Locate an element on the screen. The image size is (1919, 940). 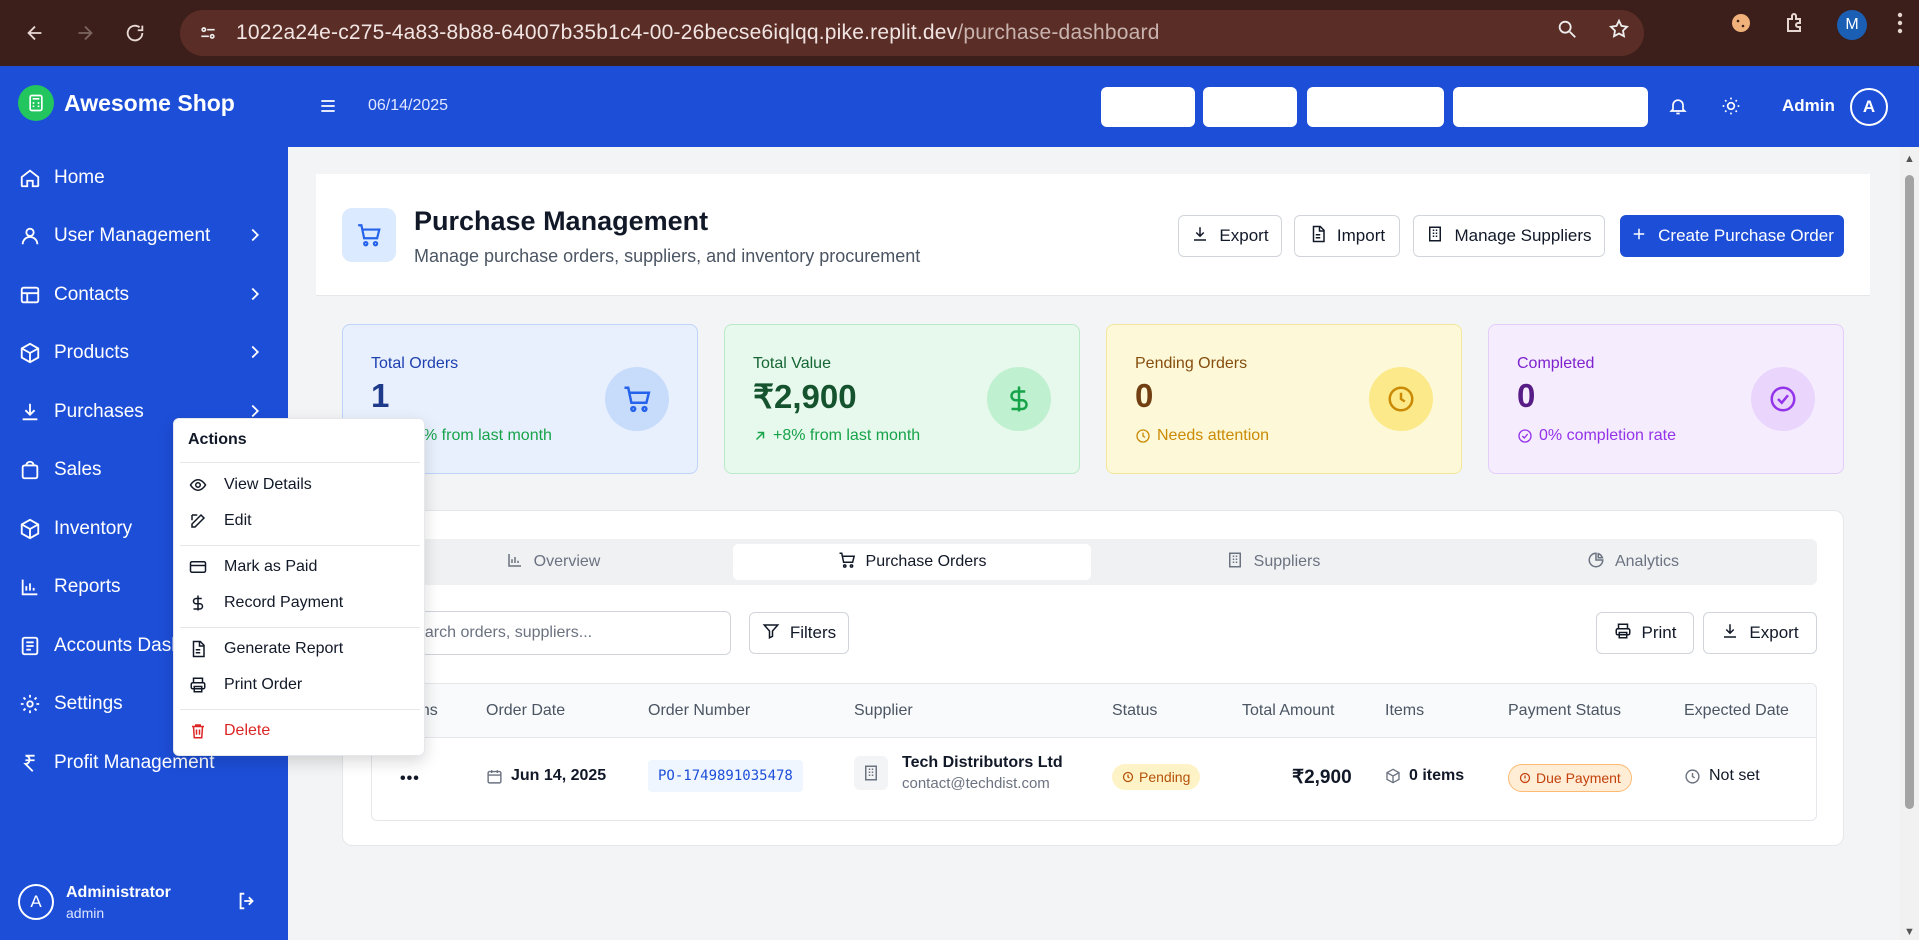
divider is located at coordinates (300, 627).